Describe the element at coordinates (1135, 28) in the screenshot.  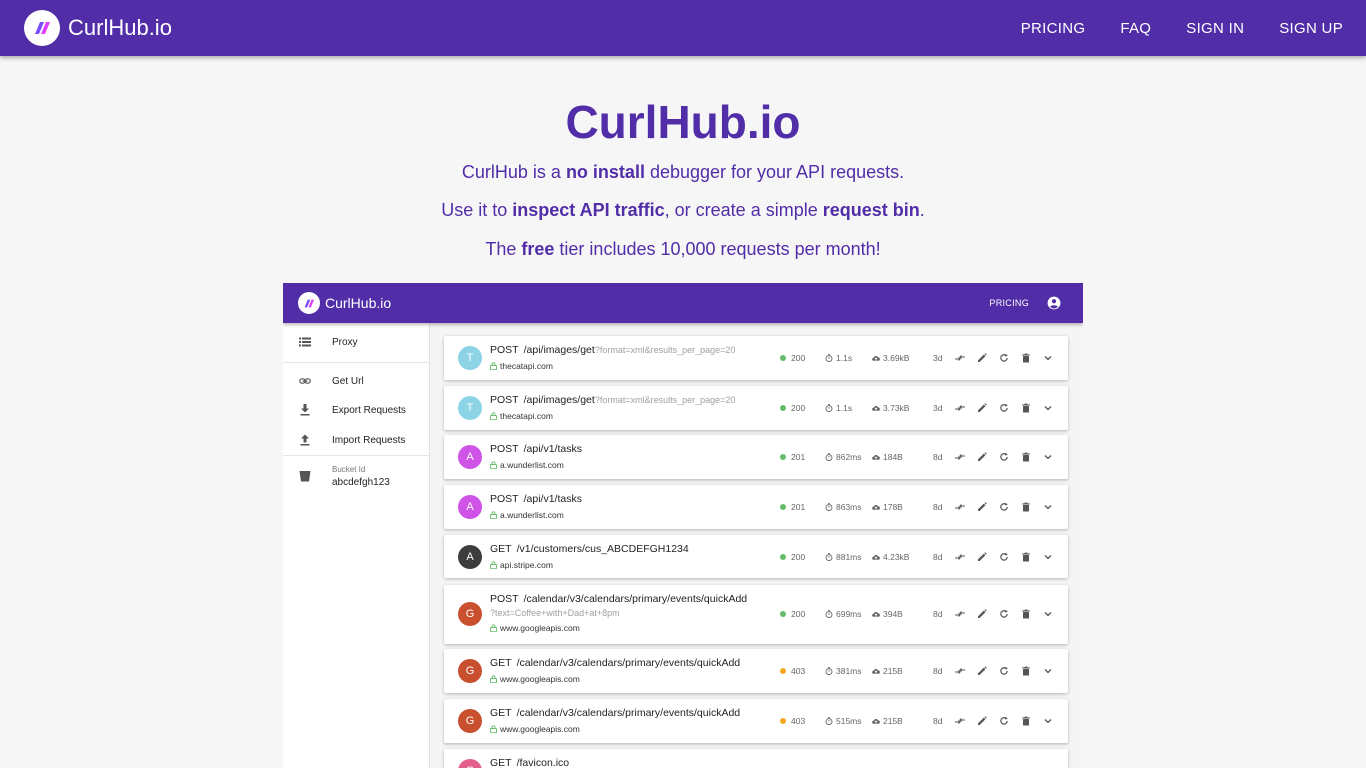
I see `nav-faq-link: FAQ` at that location.